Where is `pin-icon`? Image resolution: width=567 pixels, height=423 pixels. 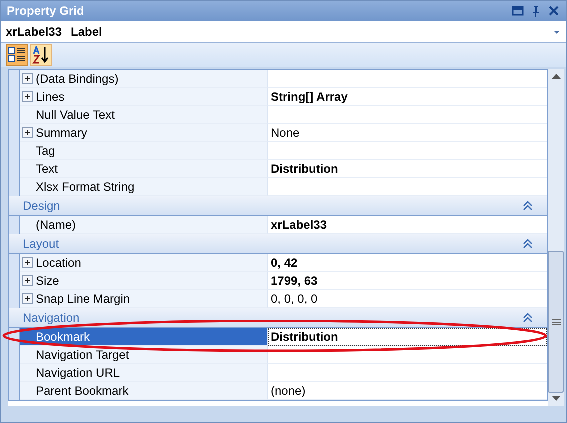 pin-icon is located at coordinates (536, 11).